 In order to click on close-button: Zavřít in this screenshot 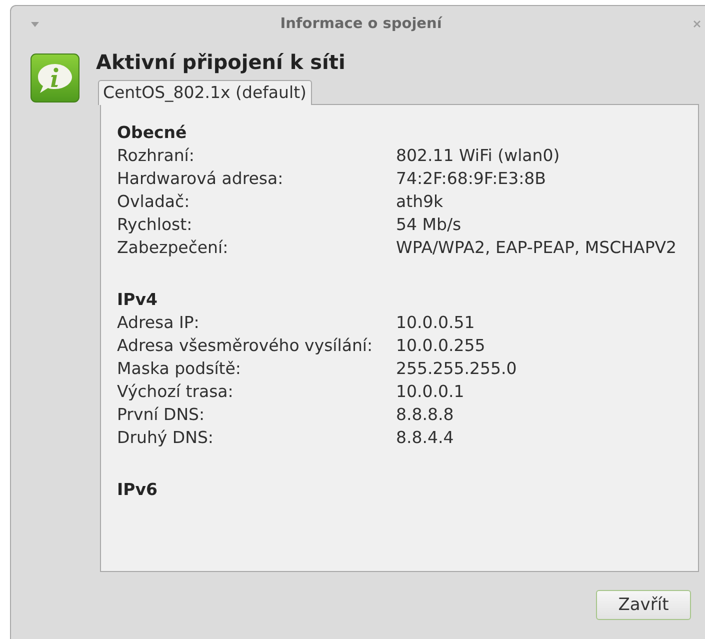, I will do `click(643, 605)`.